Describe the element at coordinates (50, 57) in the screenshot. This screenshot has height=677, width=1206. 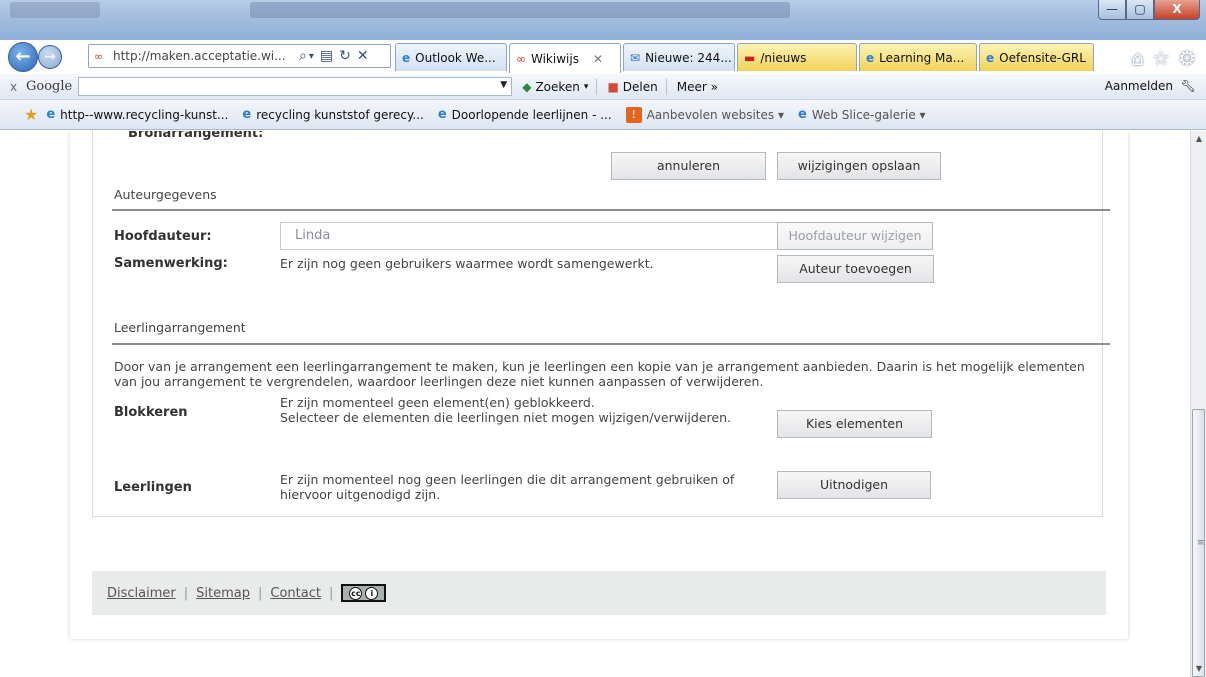
I see `forward-button: →` at that location.